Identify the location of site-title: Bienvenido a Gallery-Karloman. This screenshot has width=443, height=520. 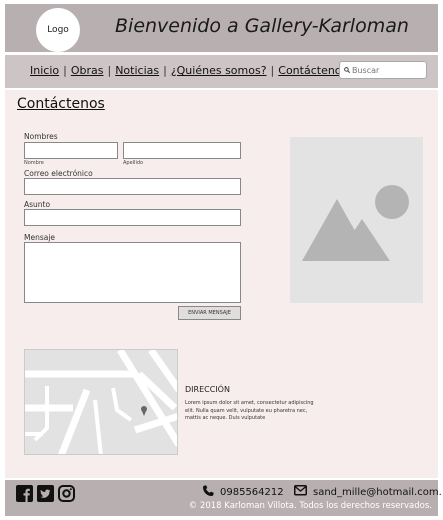
(262, 26).